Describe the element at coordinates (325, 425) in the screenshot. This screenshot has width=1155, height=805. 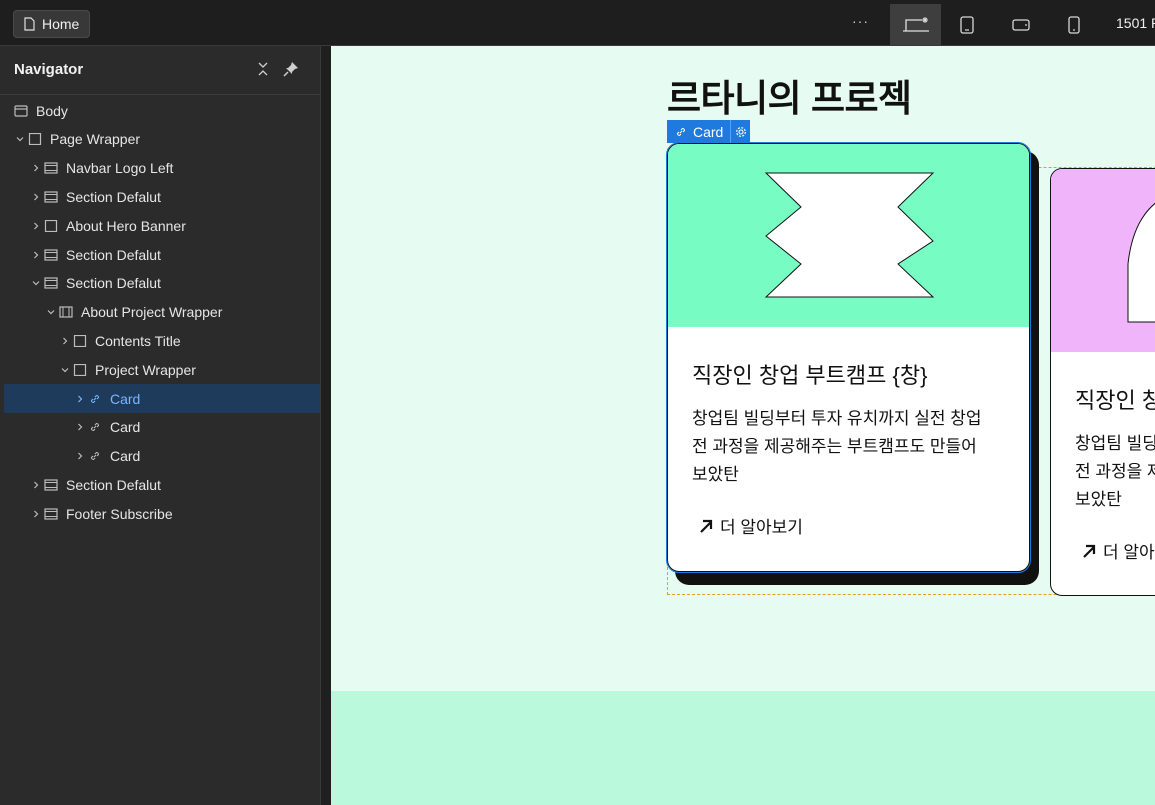
I see `panel-resize-handle` at that location.